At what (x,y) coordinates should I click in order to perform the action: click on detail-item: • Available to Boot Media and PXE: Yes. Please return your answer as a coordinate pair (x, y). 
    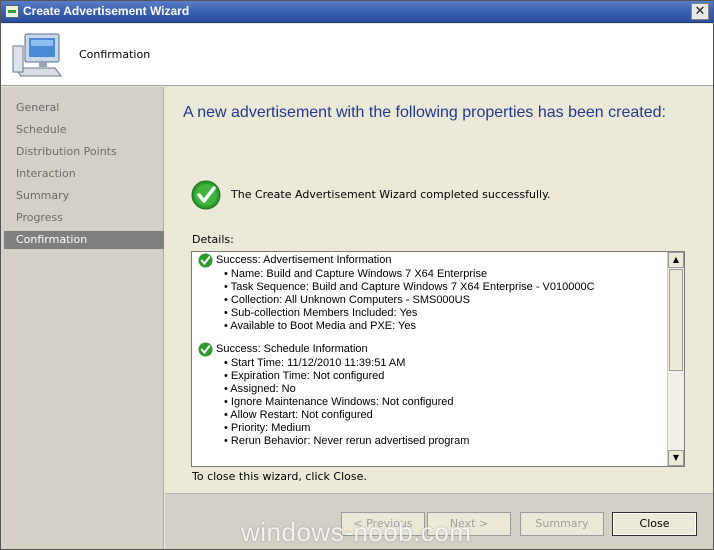
    Looking at the image, I should click on (320, 326).